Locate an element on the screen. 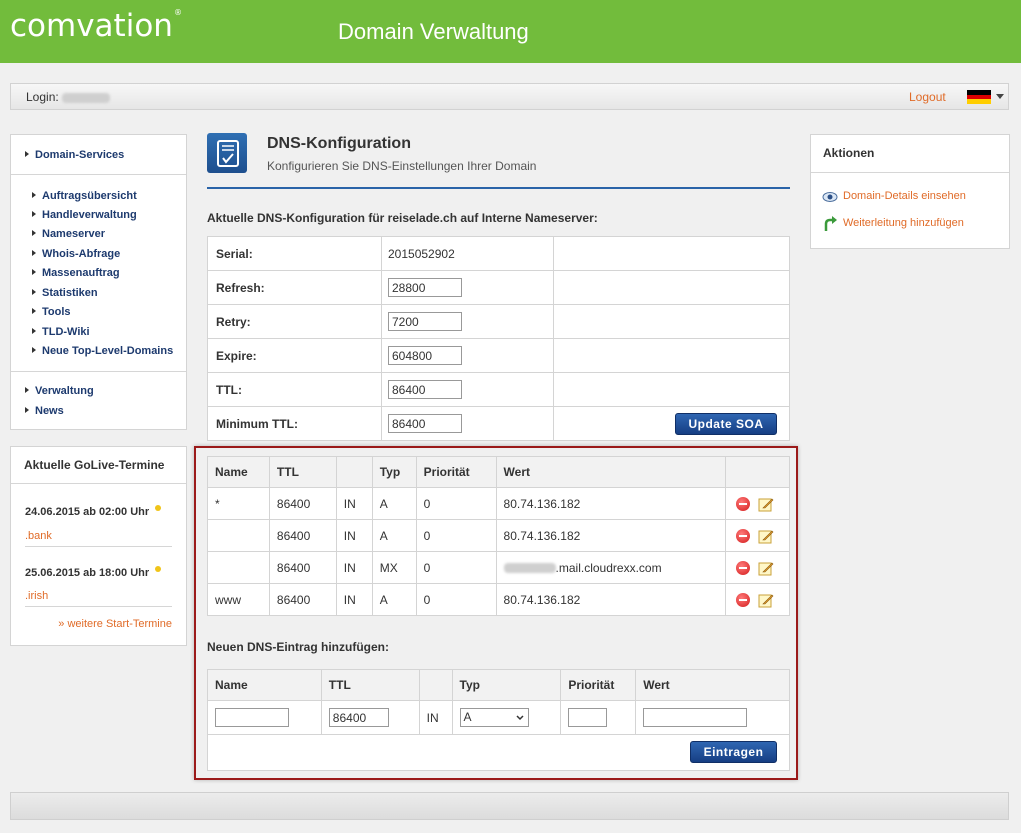 The width and height of the screenshot is (1021, 833). refresh-input is located at coordinates (425, 287).